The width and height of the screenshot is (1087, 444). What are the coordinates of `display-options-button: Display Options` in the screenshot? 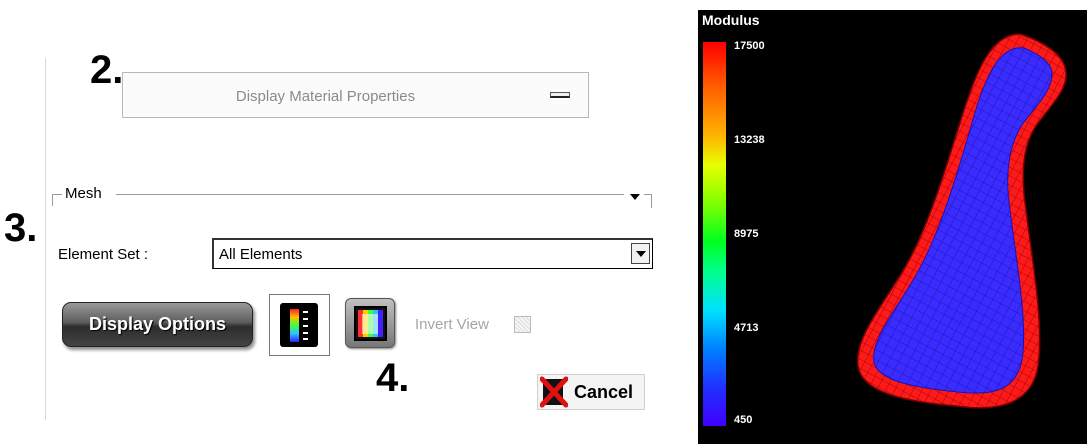 It's located at (157, 324).